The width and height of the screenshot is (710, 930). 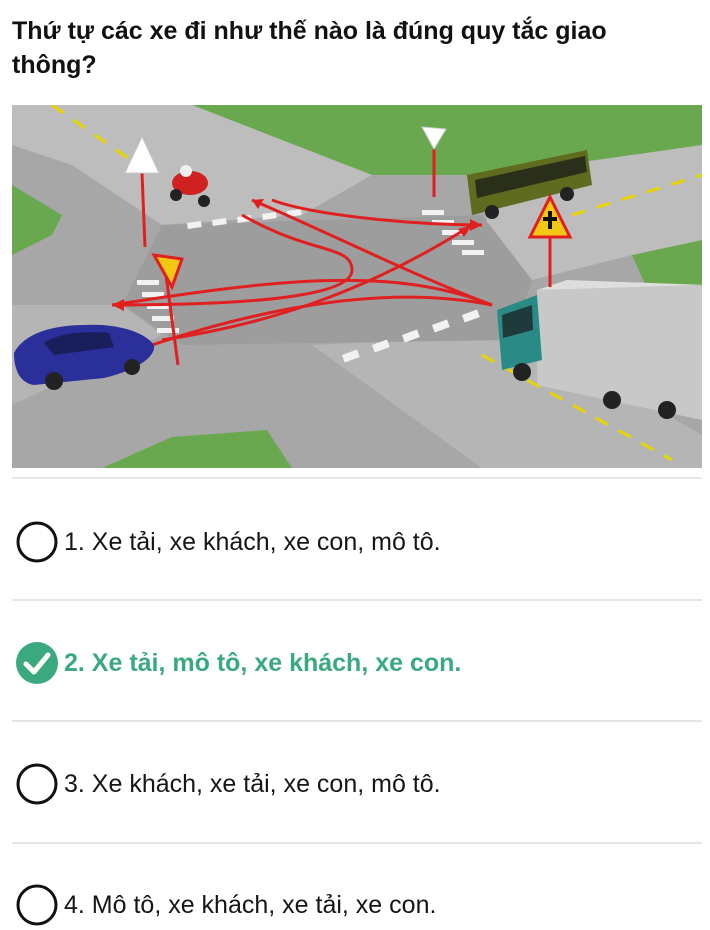 I want to click on option-1: 1. Xe tải, xe khách, xe con, mô tô., so click(x=359, y=542).